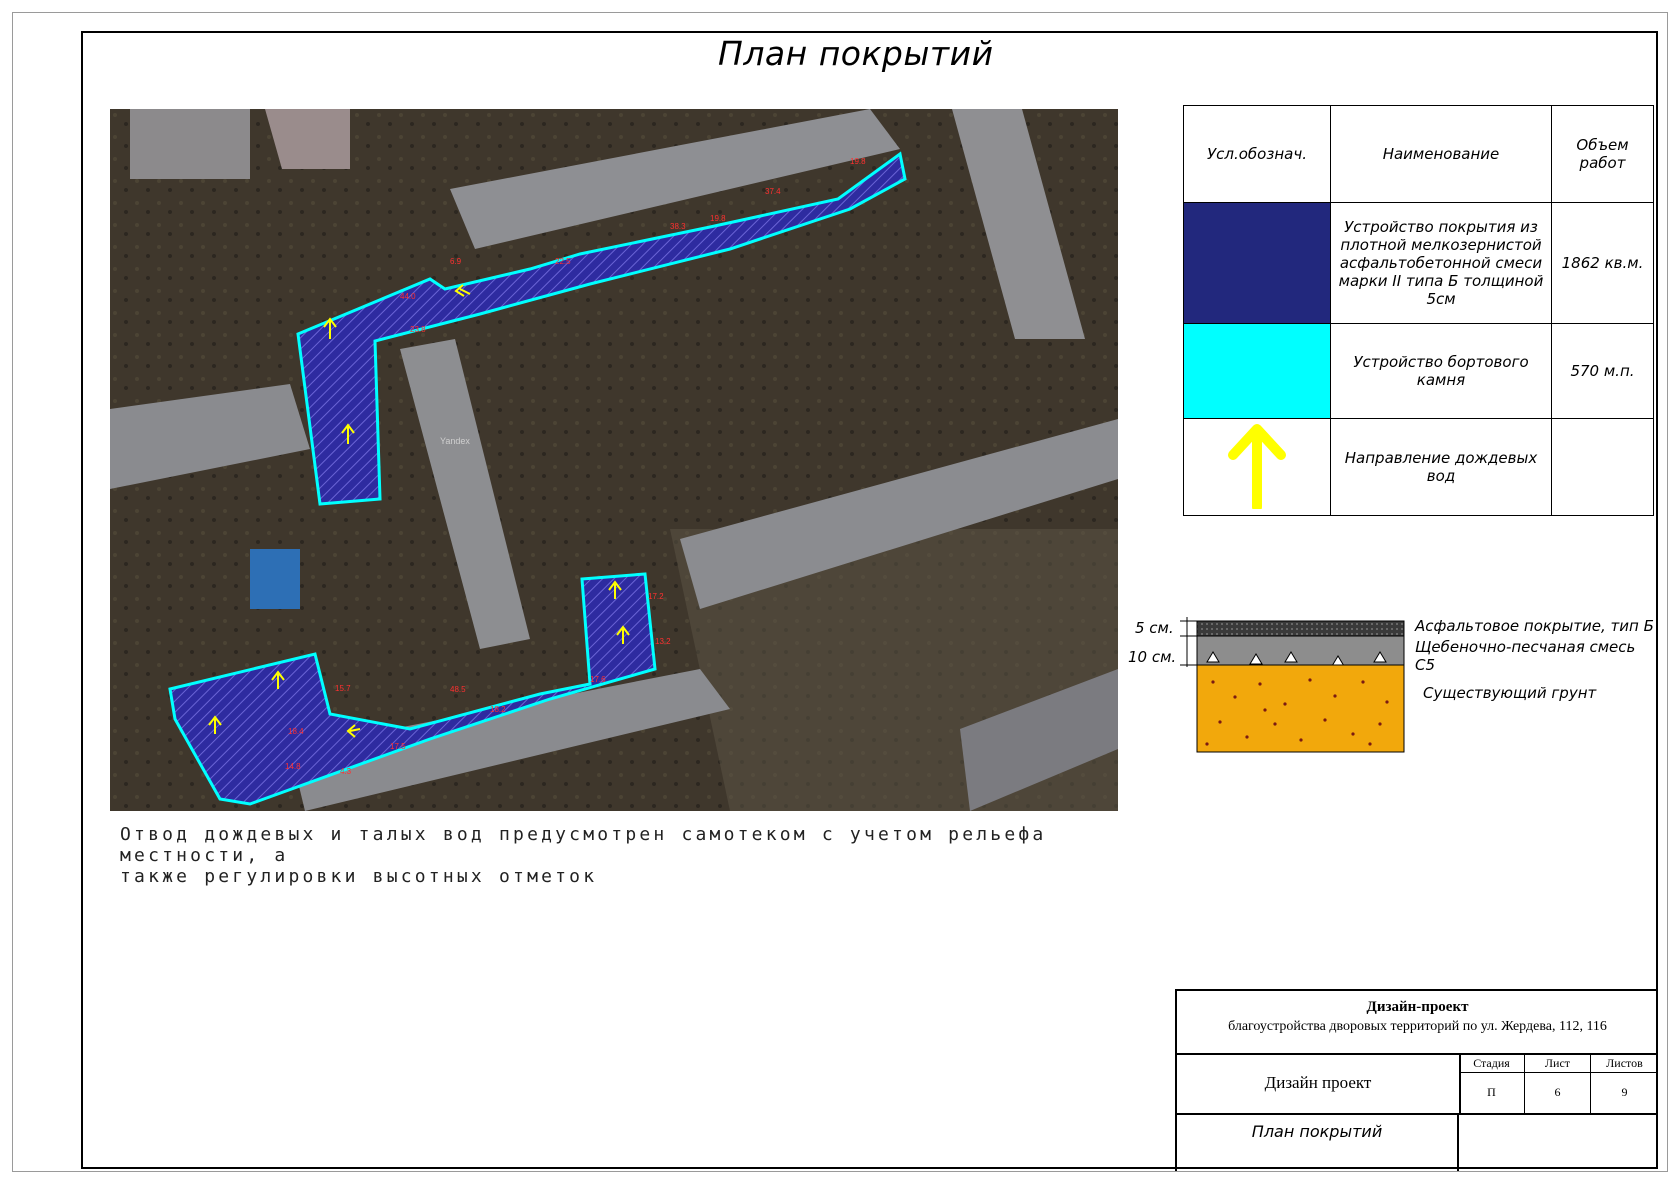 The width and height of the screenshot is (1680, 1187). Describe the element at coordinates (456, 261) in the screenshot. I see `dim-label: 6.9` at that location.